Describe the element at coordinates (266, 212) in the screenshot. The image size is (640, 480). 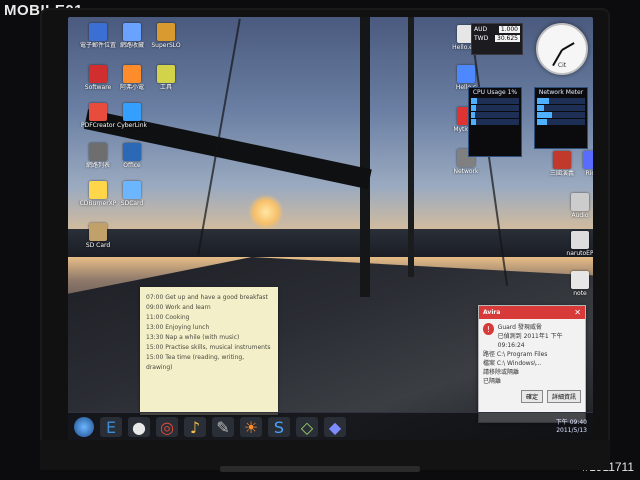
I see `sun` at that location.